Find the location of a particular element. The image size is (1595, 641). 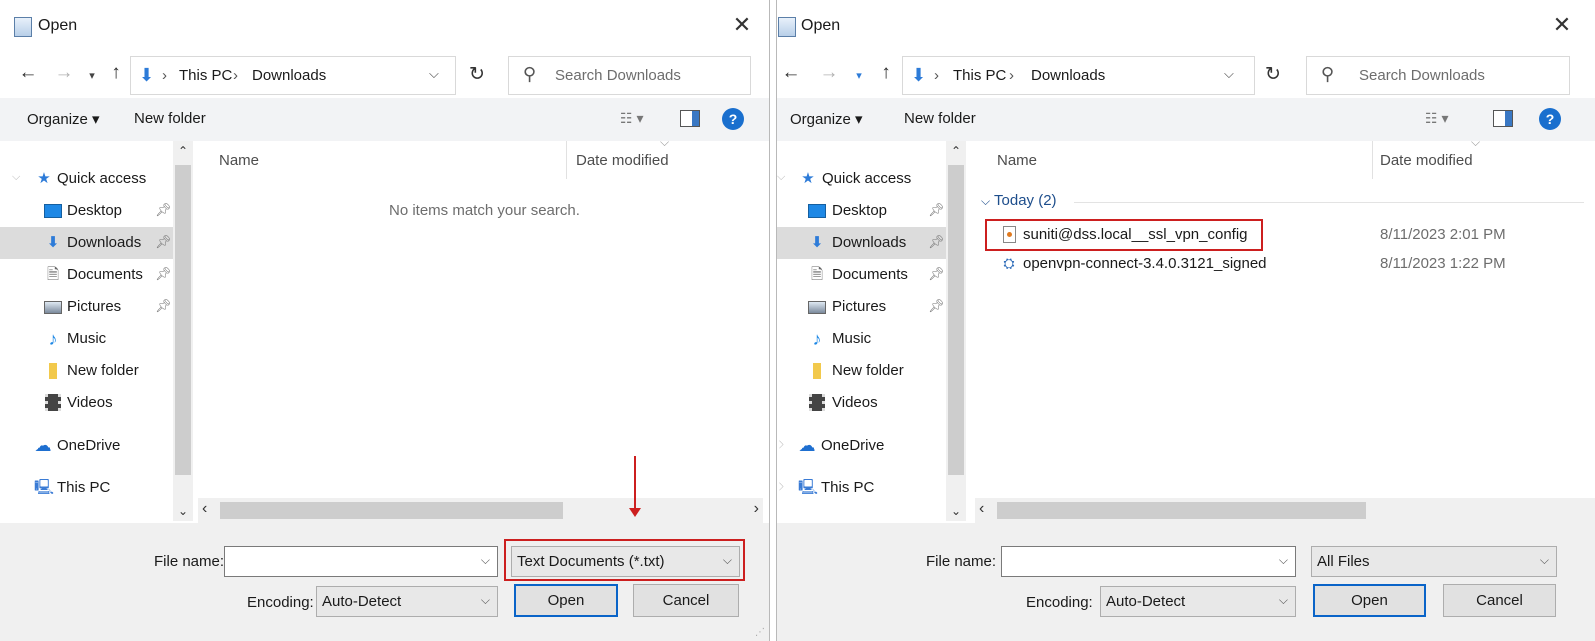

sidebar-item-label: New folder is located at coordinates (103, 370).